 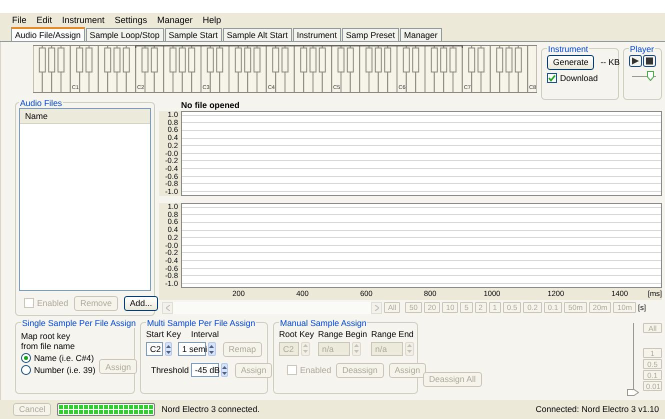 What do you see at coordinates (85, 116) in the screenshot?
I see `column-header: Name` at bounding box center [85, 116].